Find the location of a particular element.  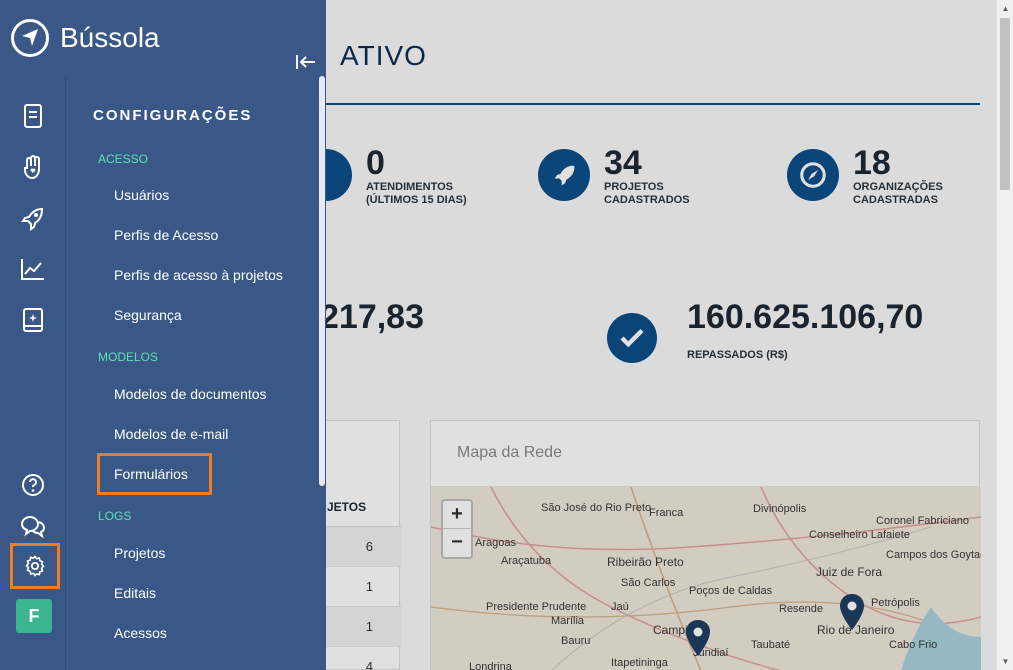

gear-icon is located at coordinates (35, 566).